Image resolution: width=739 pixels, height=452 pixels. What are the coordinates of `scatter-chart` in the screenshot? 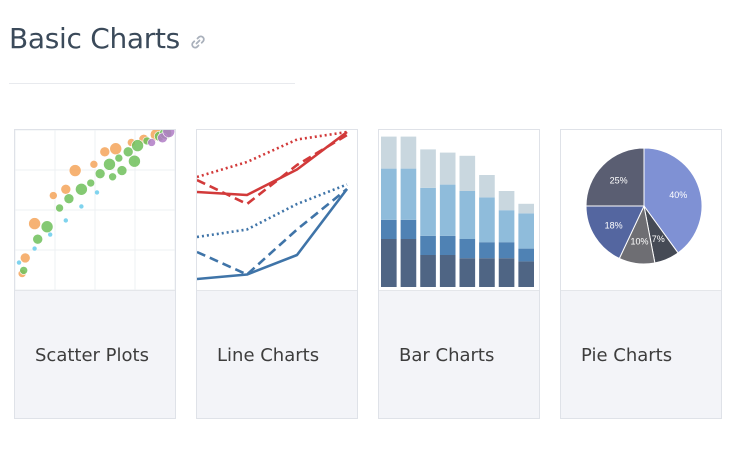 It's located at (95, 210).